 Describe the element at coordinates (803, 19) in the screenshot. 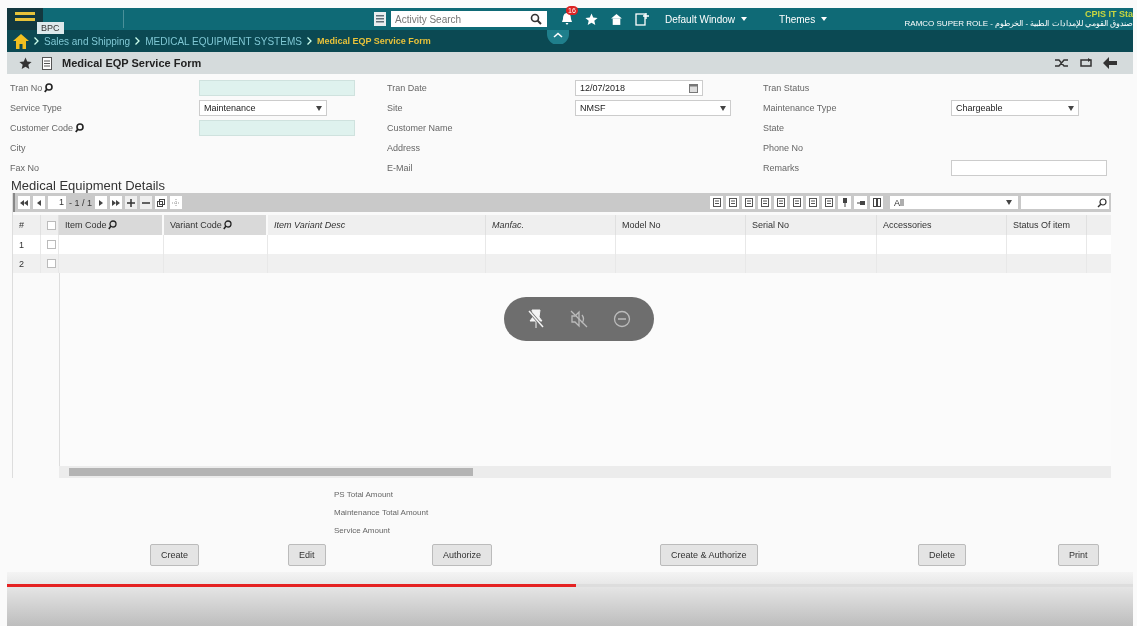

I see `themes-menu: Themes` at that location.